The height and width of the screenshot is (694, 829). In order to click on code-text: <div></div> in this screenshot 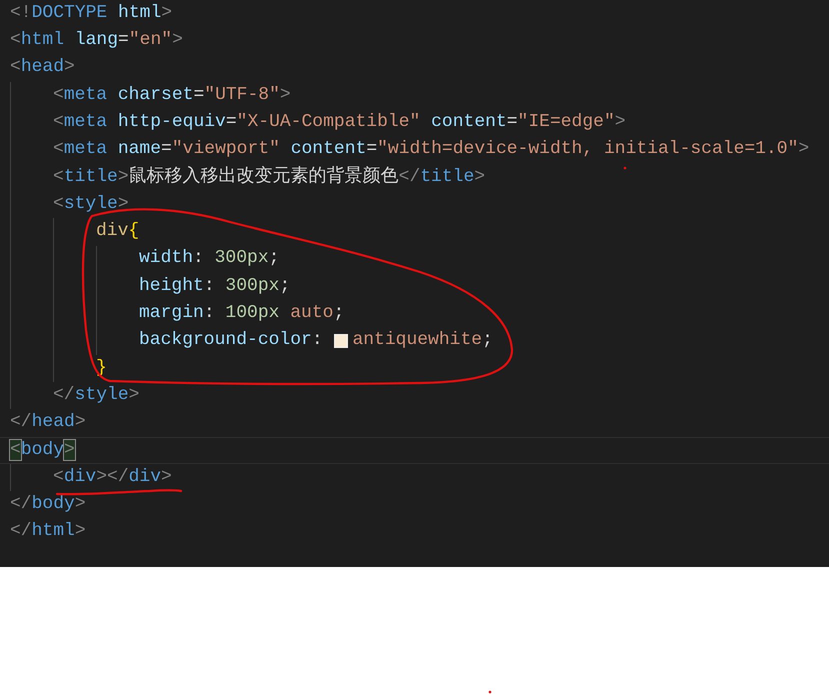, I will do `click(112, 478)`.